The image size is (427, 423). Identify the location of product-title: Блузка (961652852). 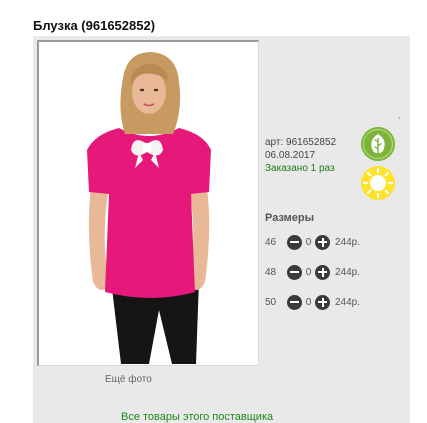
(94, 25).